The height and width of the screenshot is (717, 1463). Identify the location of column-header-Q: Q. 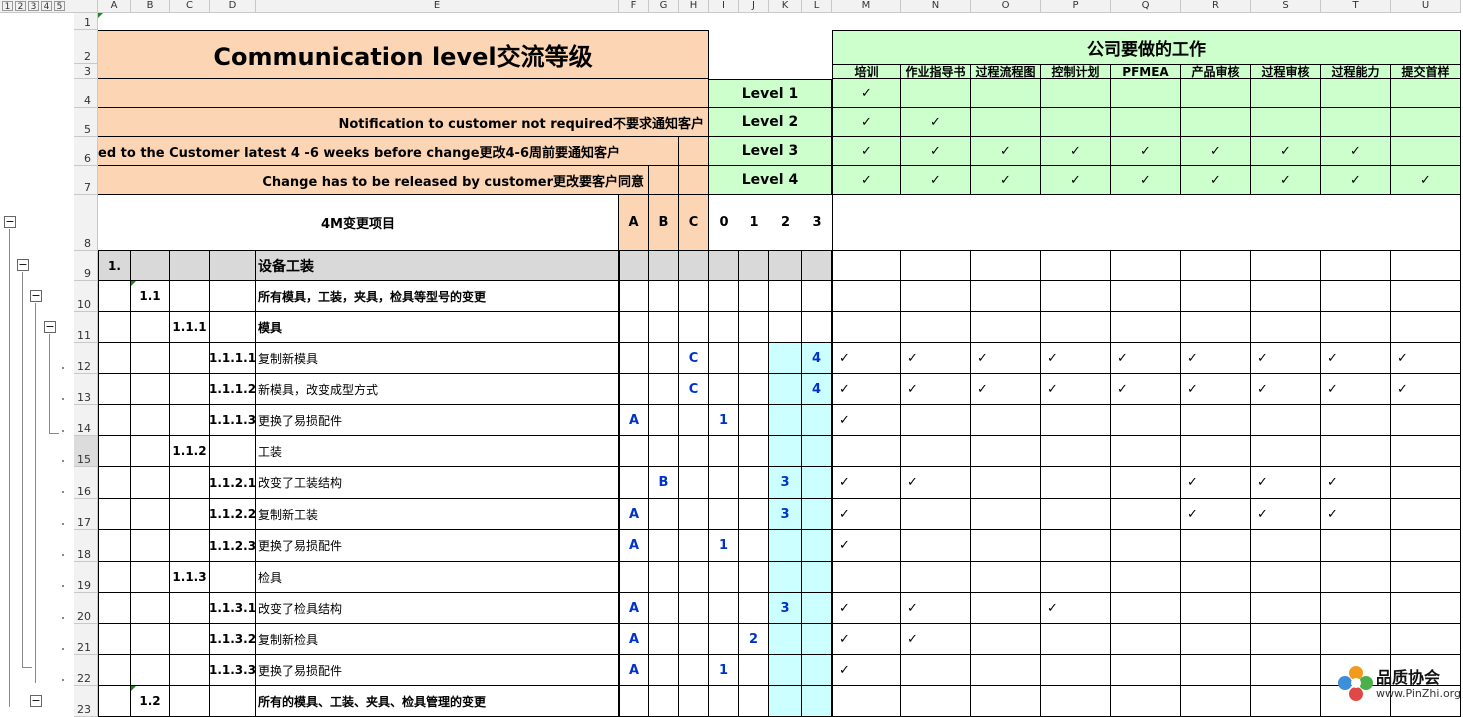
(1146, 6).